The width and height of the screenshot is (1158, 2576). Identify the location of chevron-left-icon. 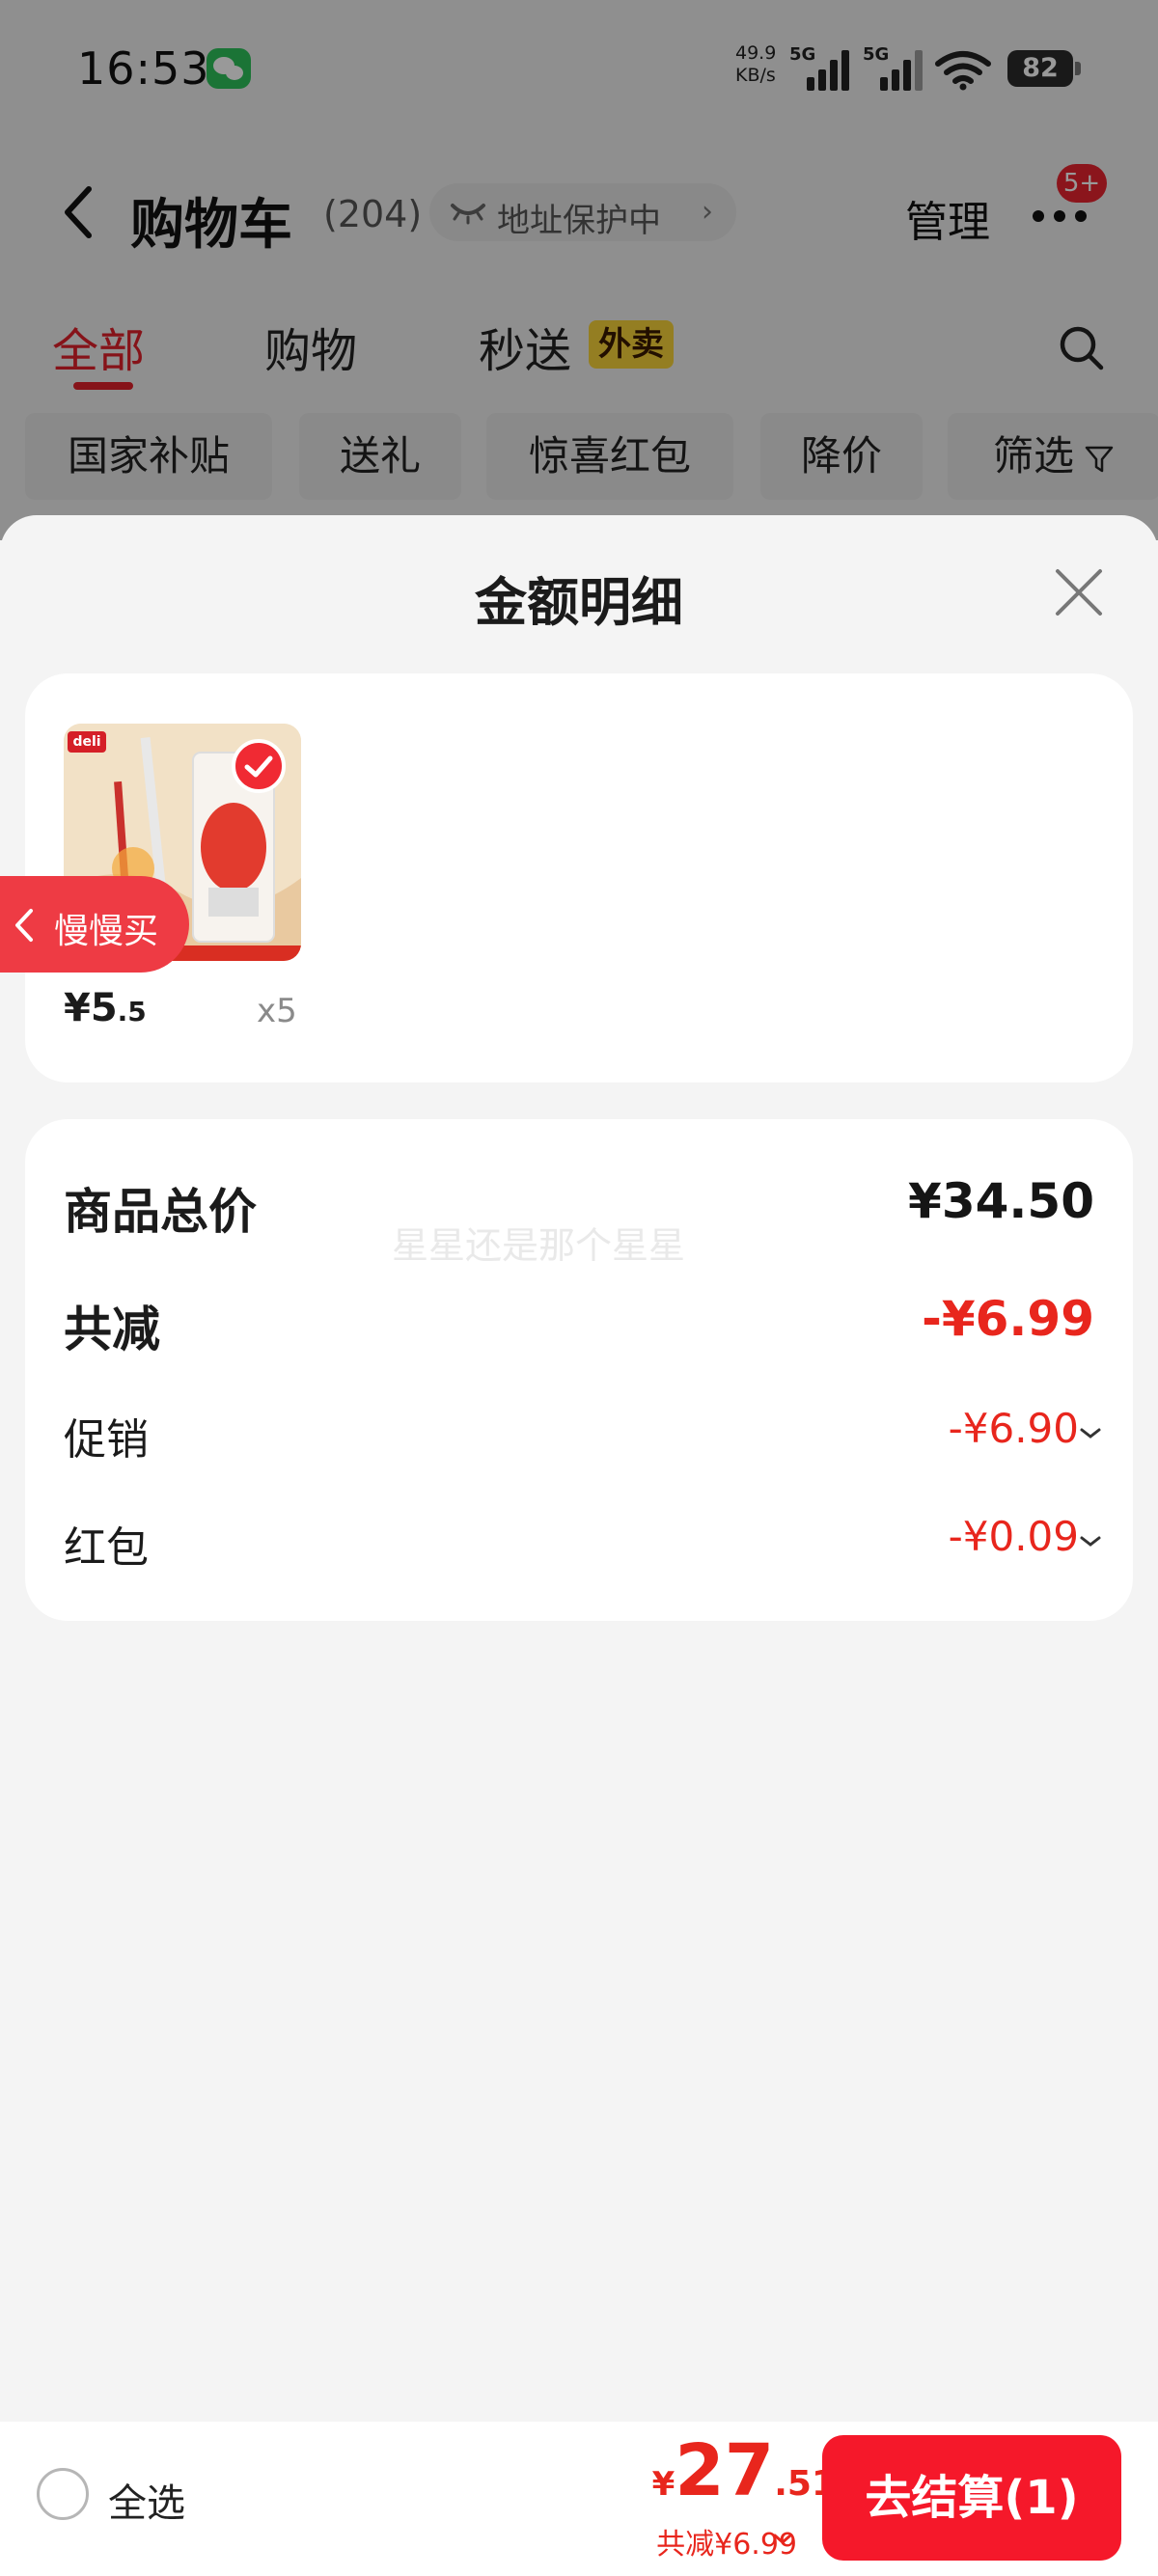
(24, 925).